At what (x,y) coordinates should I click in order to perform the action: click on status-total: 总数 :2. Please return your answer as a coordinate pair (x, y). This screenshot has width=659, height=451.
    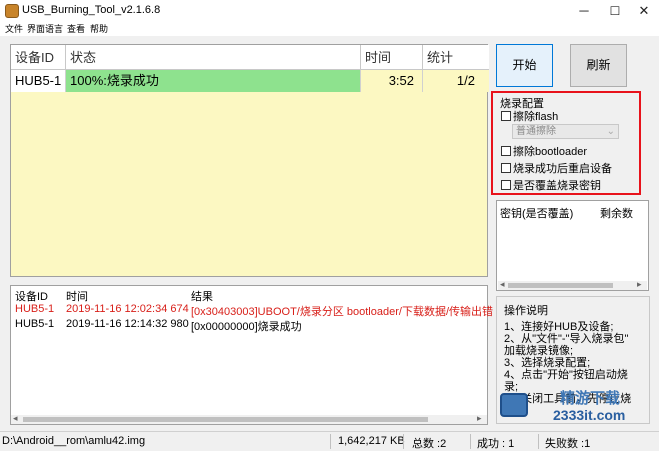
    Looking at the image, I should click on (429, 444).